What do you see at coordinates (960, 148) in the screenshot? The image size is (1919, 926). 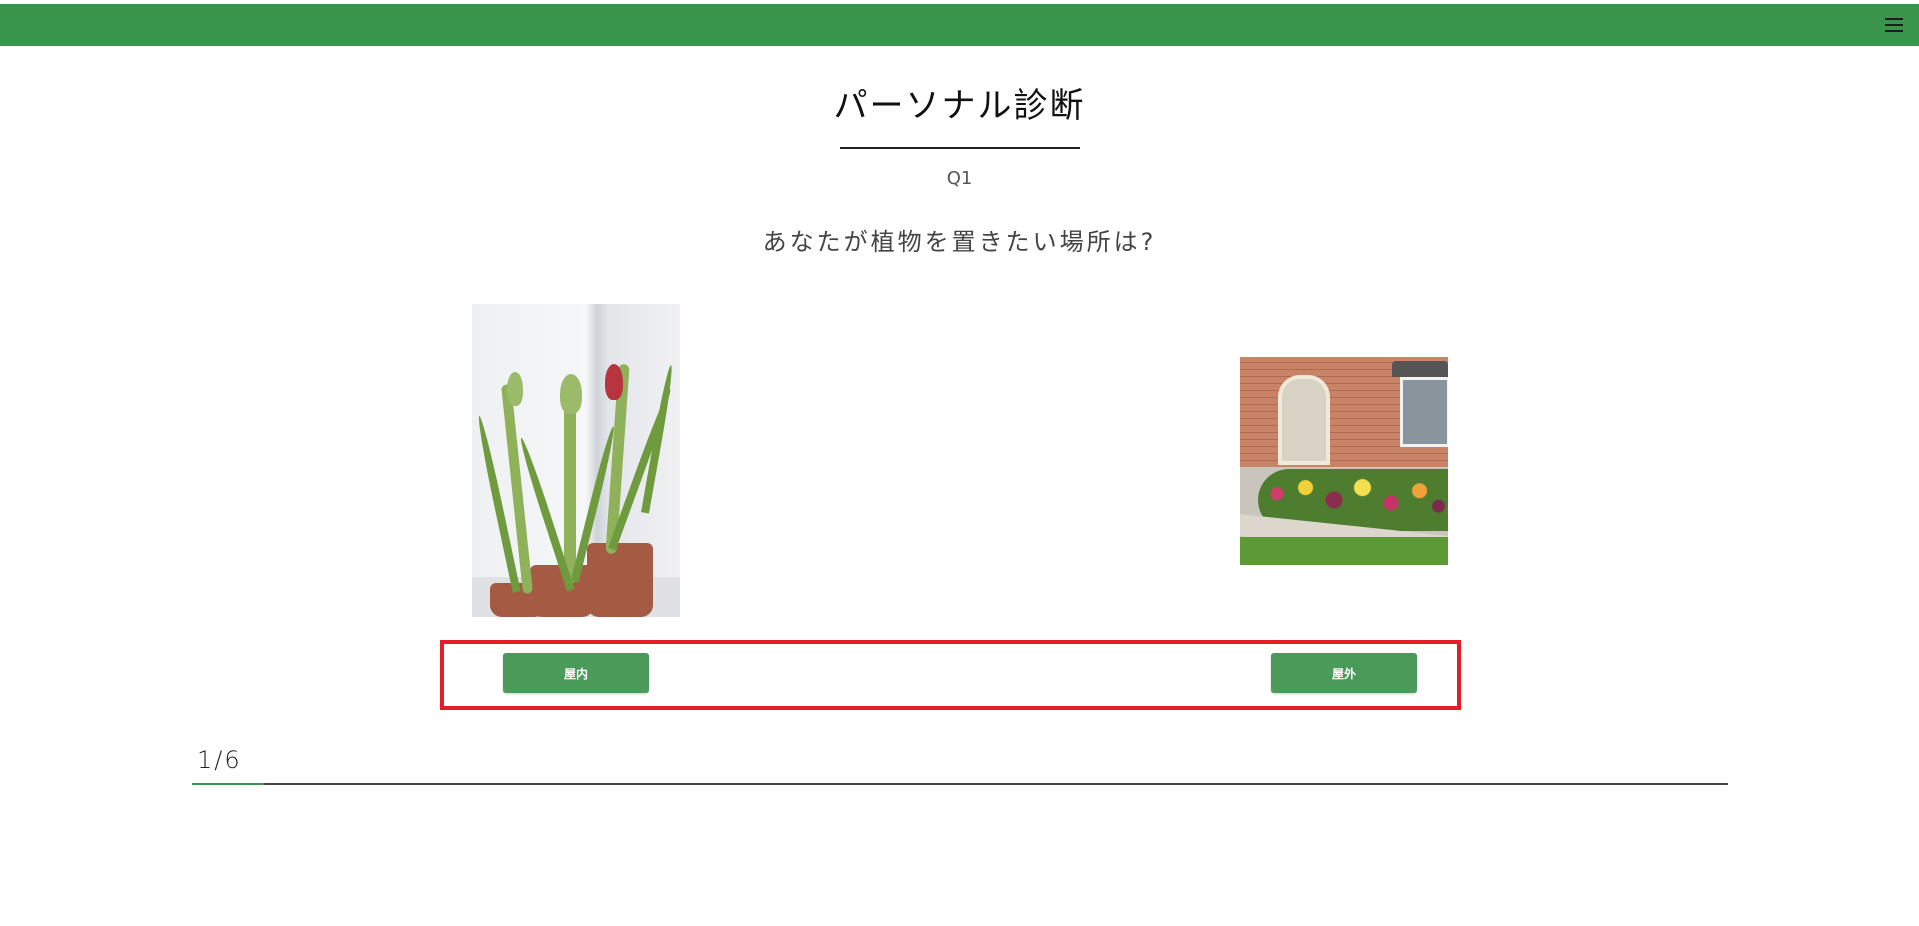 I see `title-underline` at bounding box center [960, 148].